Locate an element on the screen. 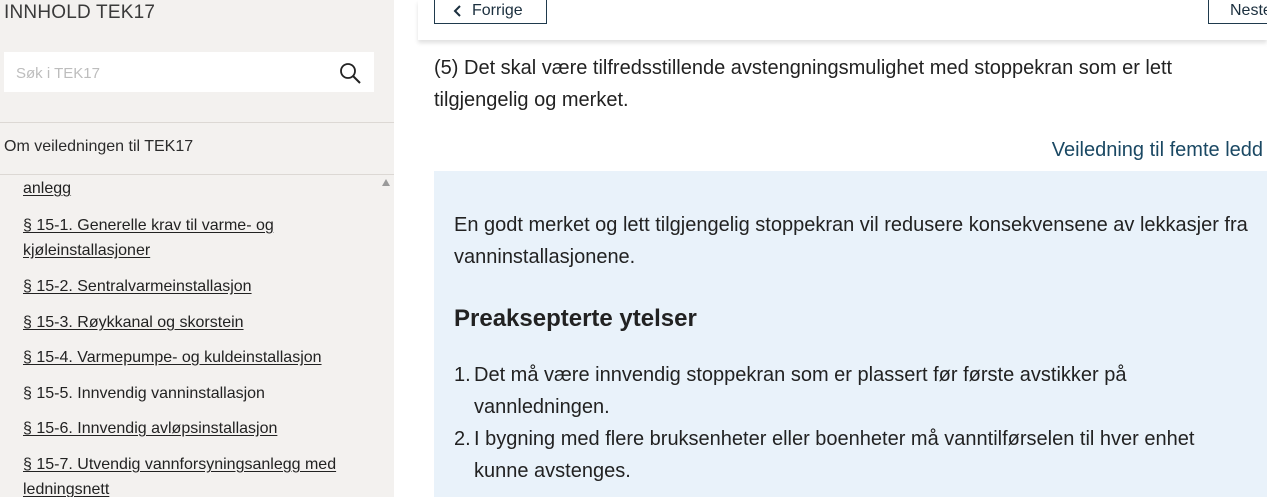  guidance-toggle-link: Veiledning til femte ledd is located at coordinates (1157, 150).